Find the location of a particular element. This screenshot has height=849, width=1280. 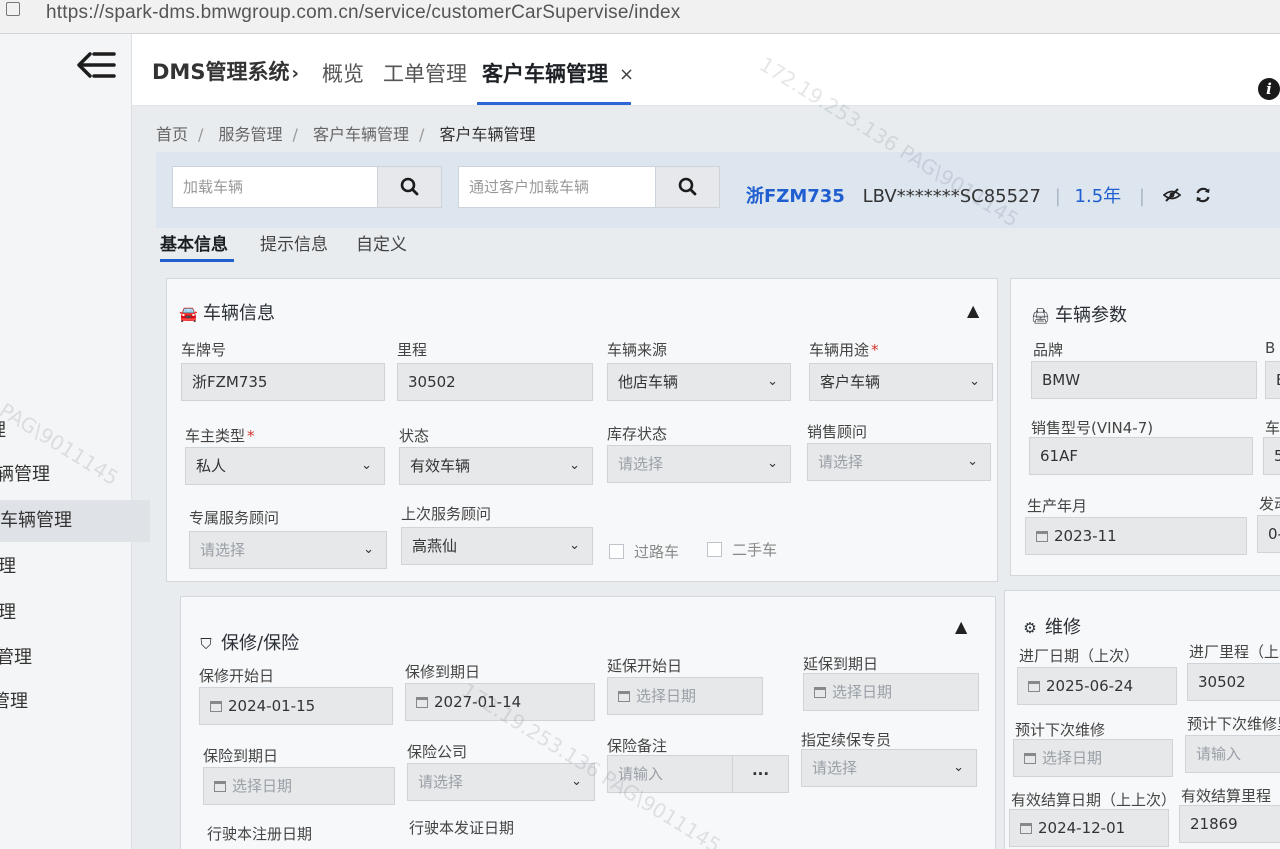

extended-start-field: 选择日期 is located at coordinates (685, 696).